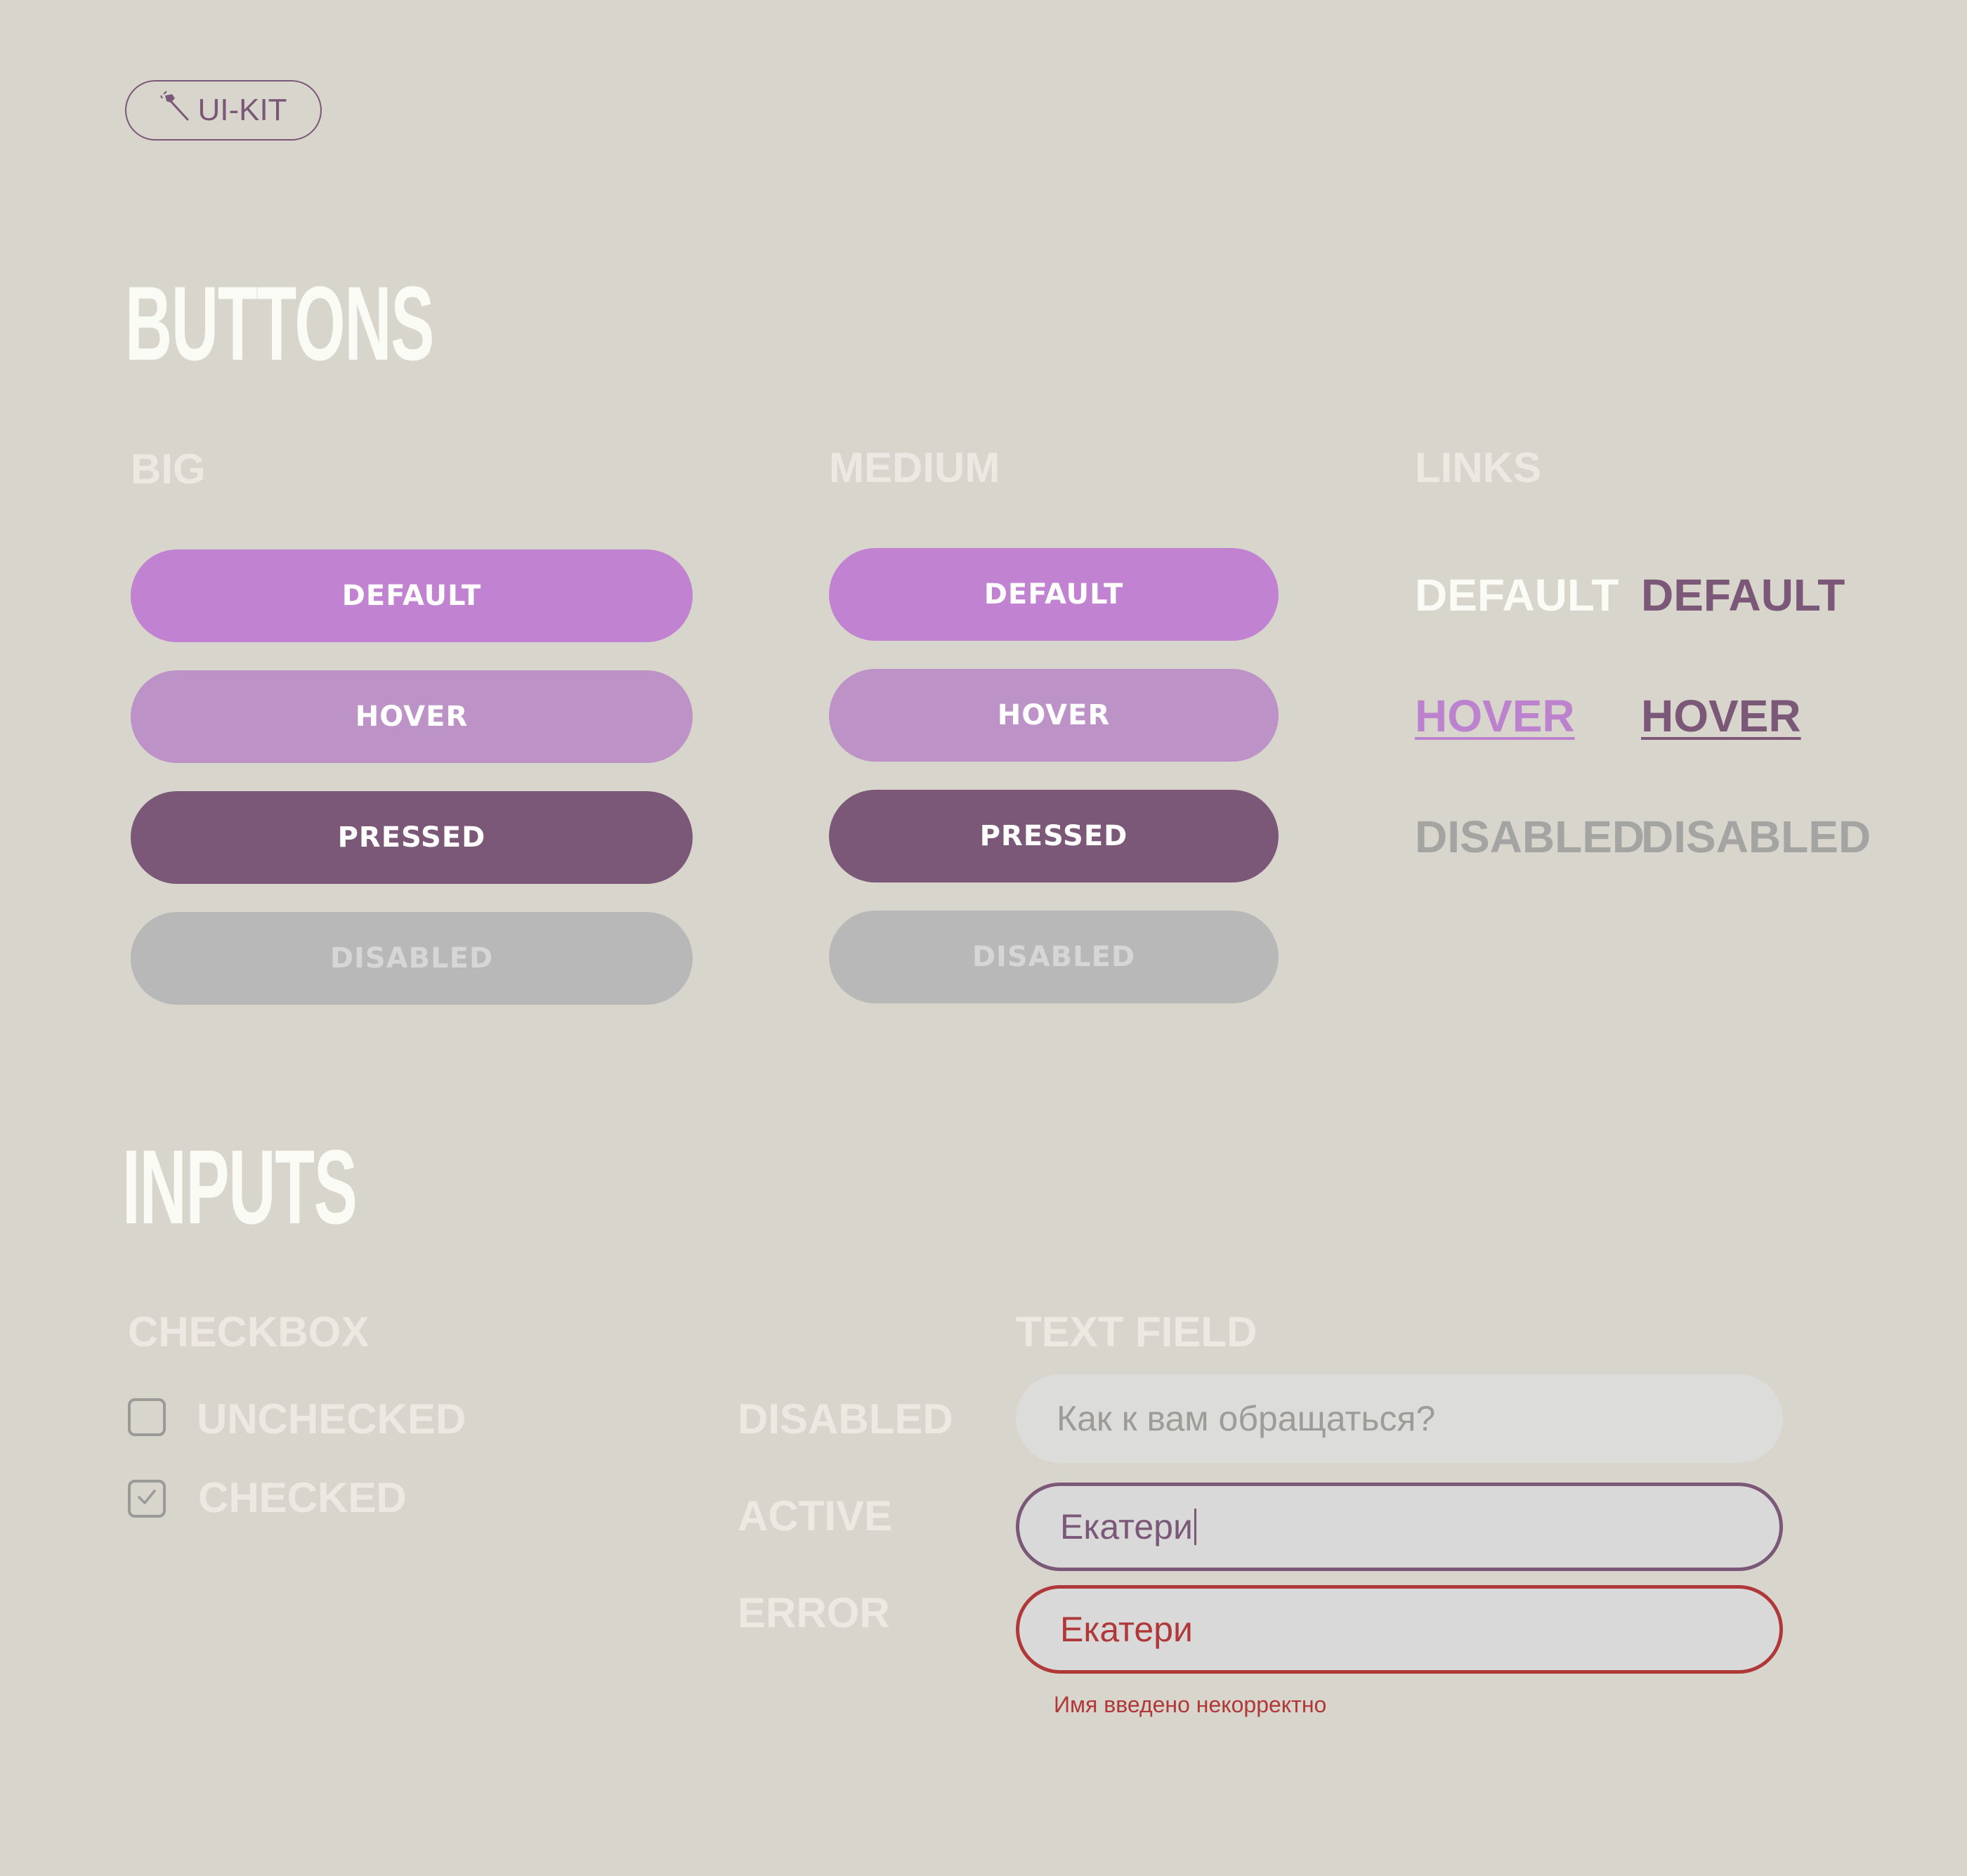  What do you see at coordinates (412, 838) in the screenshot?
I see `big-pressed-button: PRESSED` at bounding box center [412, 838].